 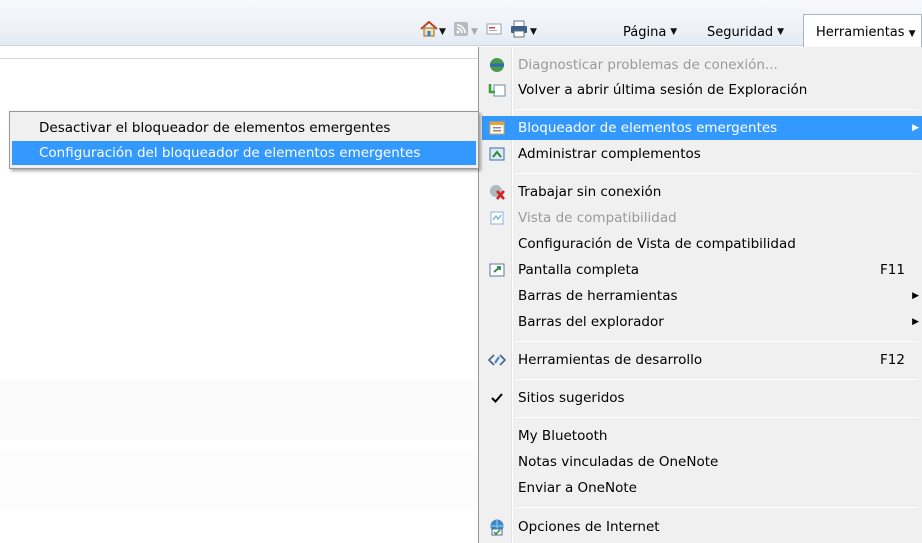 I want to click on shortcut-f12: F12, so click(x=892, y=360).